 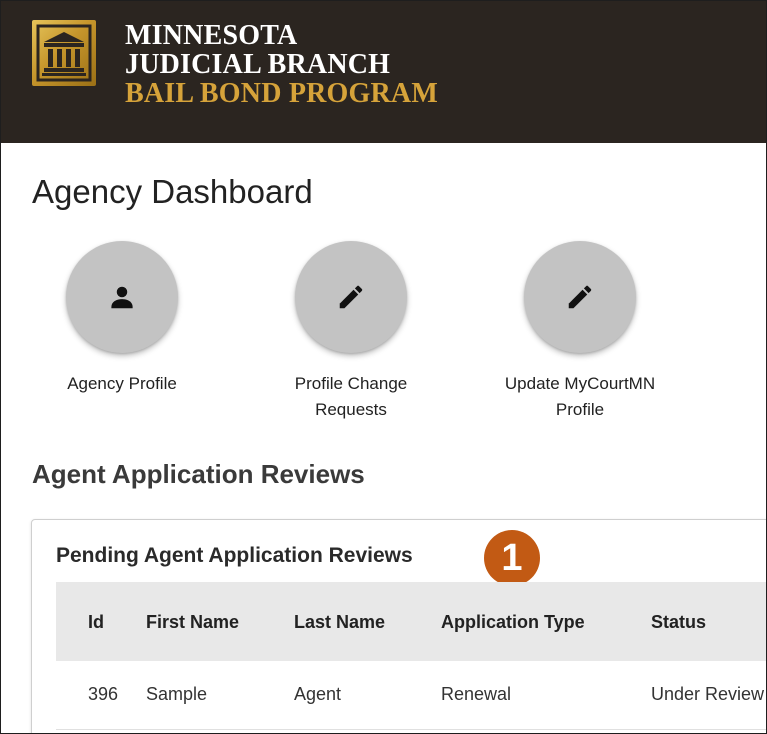 I want to click on cell-id: 396, so click(x=103, y=694).